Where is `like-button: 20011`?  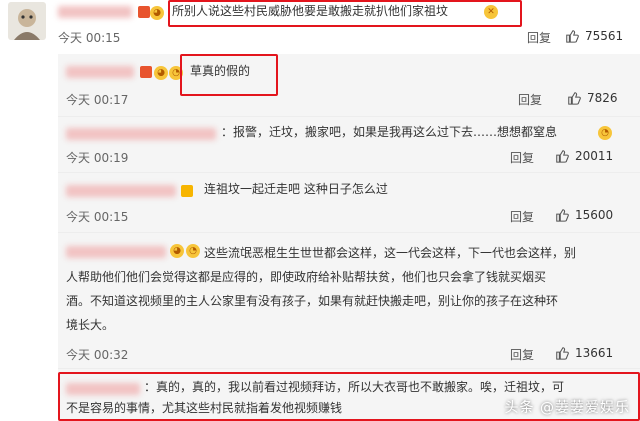 like-button: 20011 is located at coordinates (584, 156).